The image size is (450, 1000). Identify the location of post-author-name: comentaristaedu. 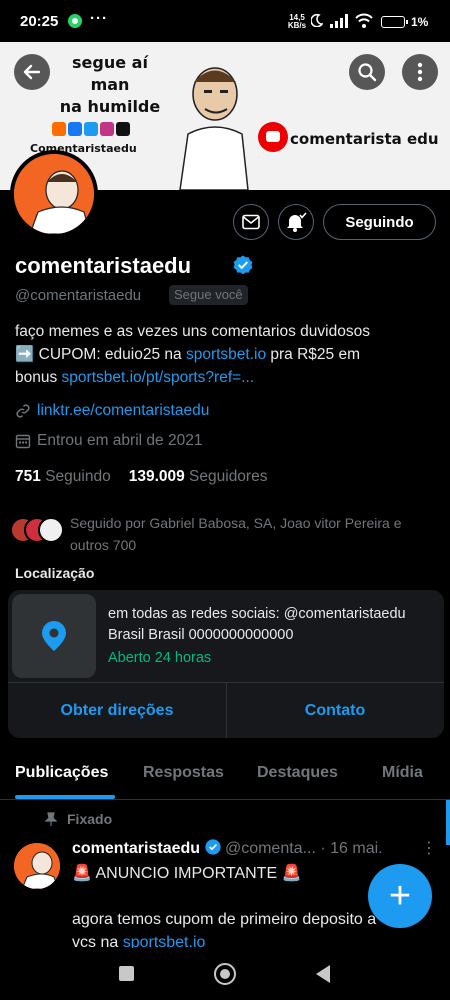
(136, 848).